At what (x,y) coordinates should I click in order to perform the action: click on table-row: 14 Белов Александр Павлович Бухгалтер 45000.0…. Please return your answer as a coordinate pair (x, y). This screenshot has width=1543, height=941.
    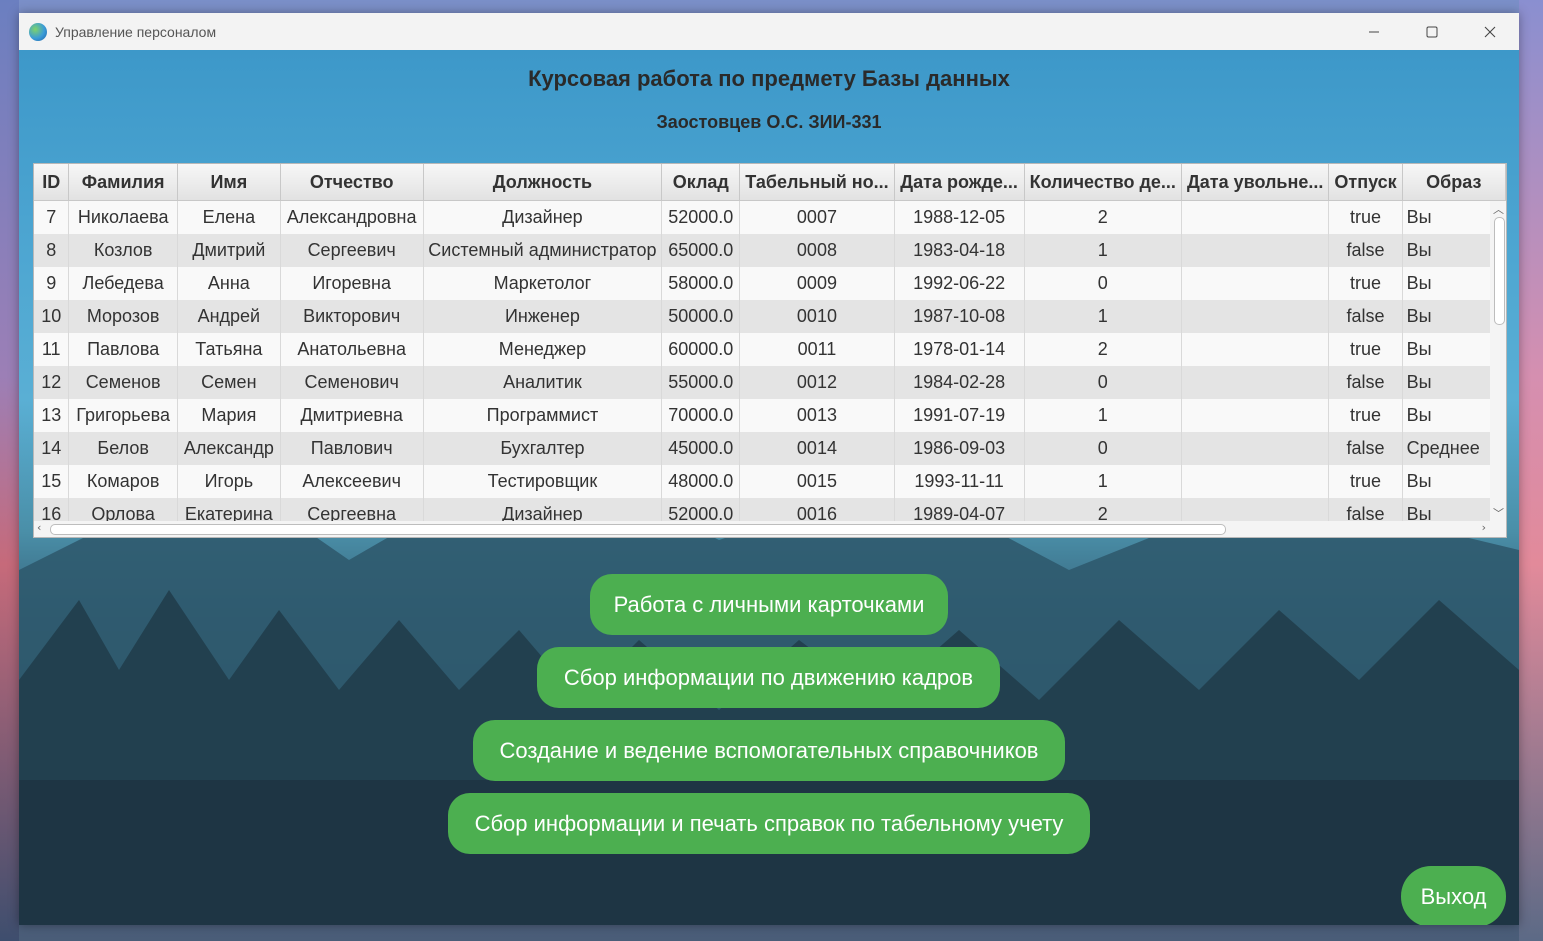
    Looking at the image, I should click on (770, 448).